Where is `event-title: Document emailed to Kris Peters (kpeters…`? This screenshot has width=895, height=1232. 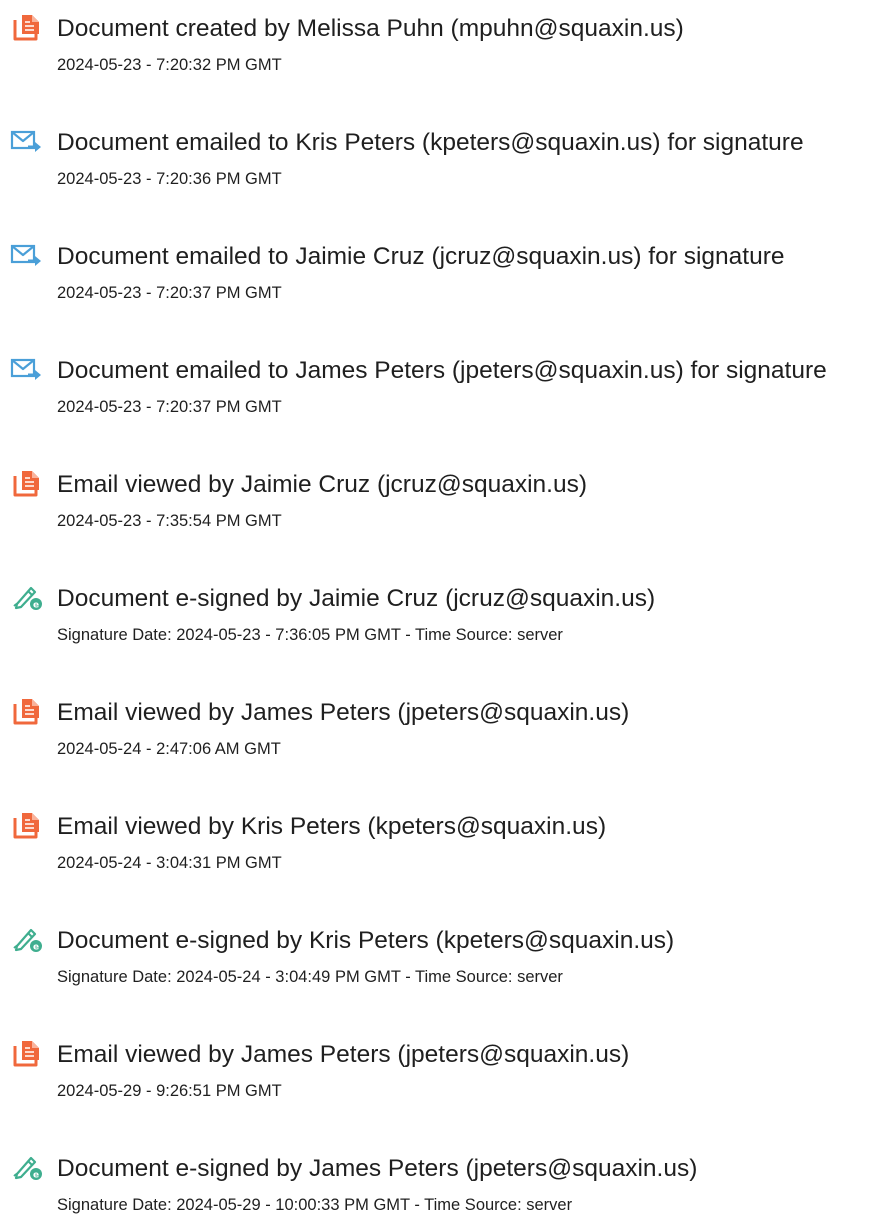 event-title: Document emailed to Kris Peters (kpeters… is located at coordinates (430, 142).